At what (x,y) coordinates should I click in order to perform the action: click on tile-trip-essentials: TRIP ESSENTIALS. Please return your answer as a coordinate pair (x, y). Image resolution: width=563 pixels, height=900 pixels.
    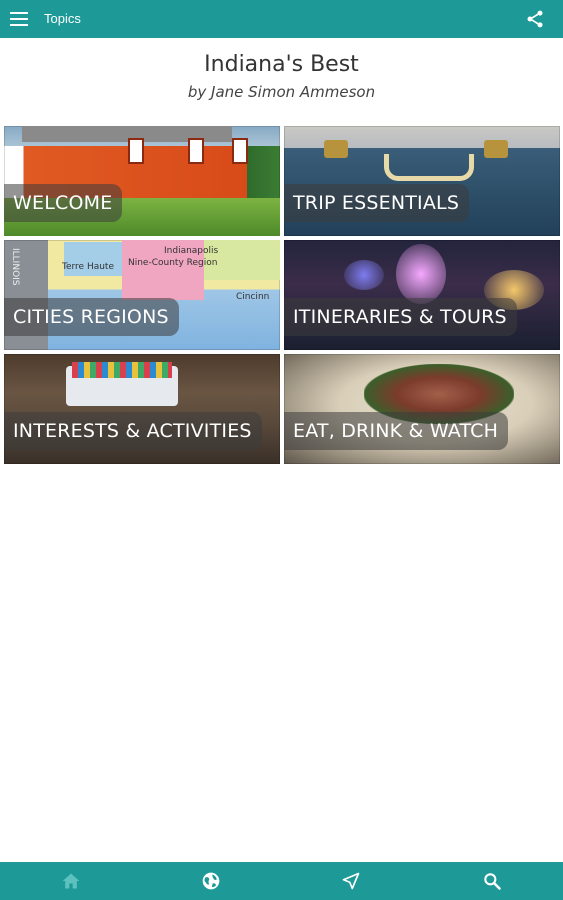
    Looking at the image, I should click on (422, 181).